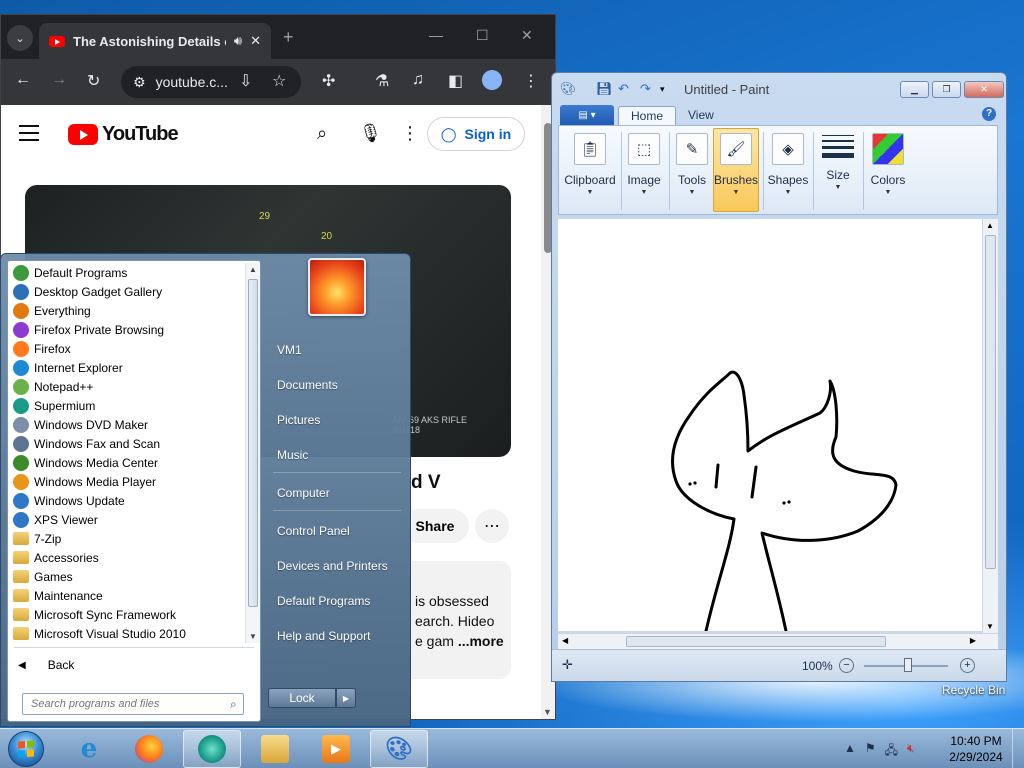  I want to click on power-options-arrow-icon: ▶, so click(346, 698).